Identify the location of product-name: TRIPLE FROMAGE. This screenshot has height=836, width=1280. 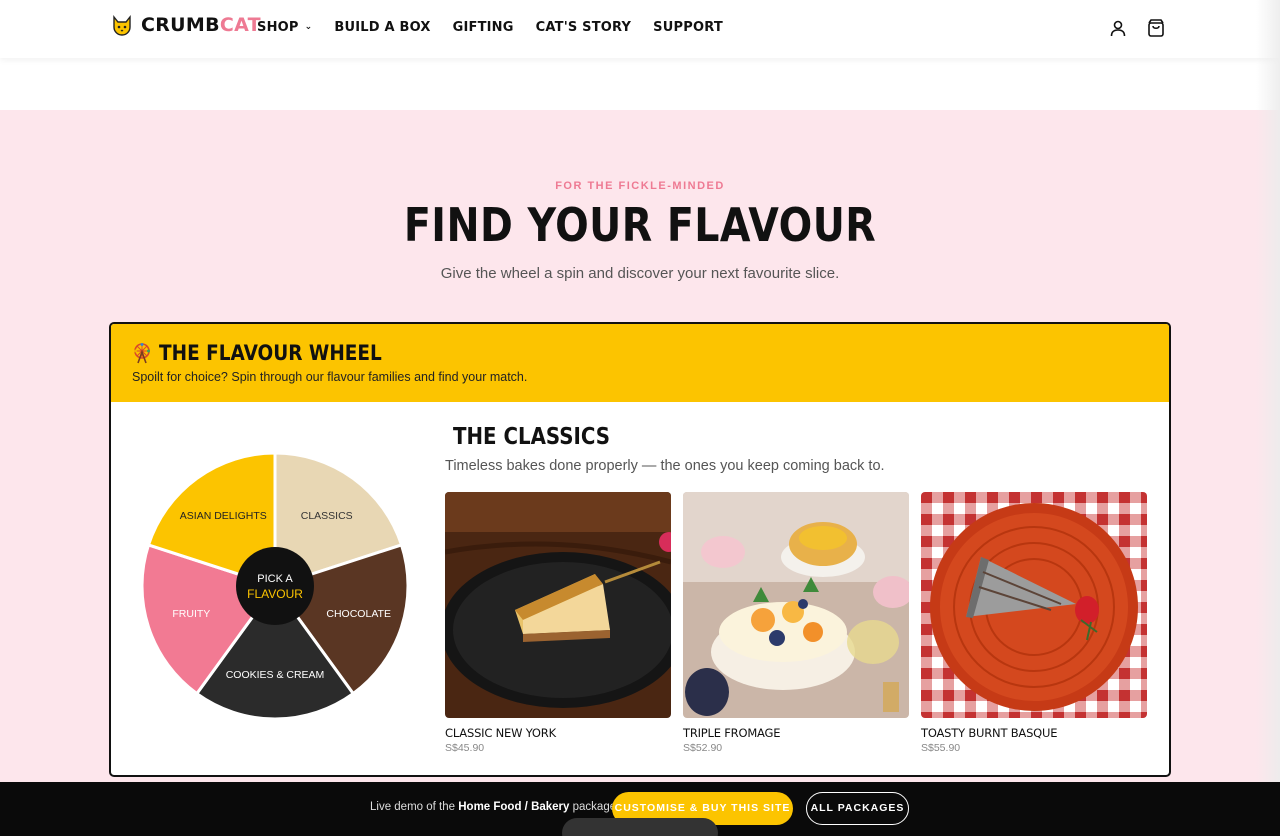
(796, 733).